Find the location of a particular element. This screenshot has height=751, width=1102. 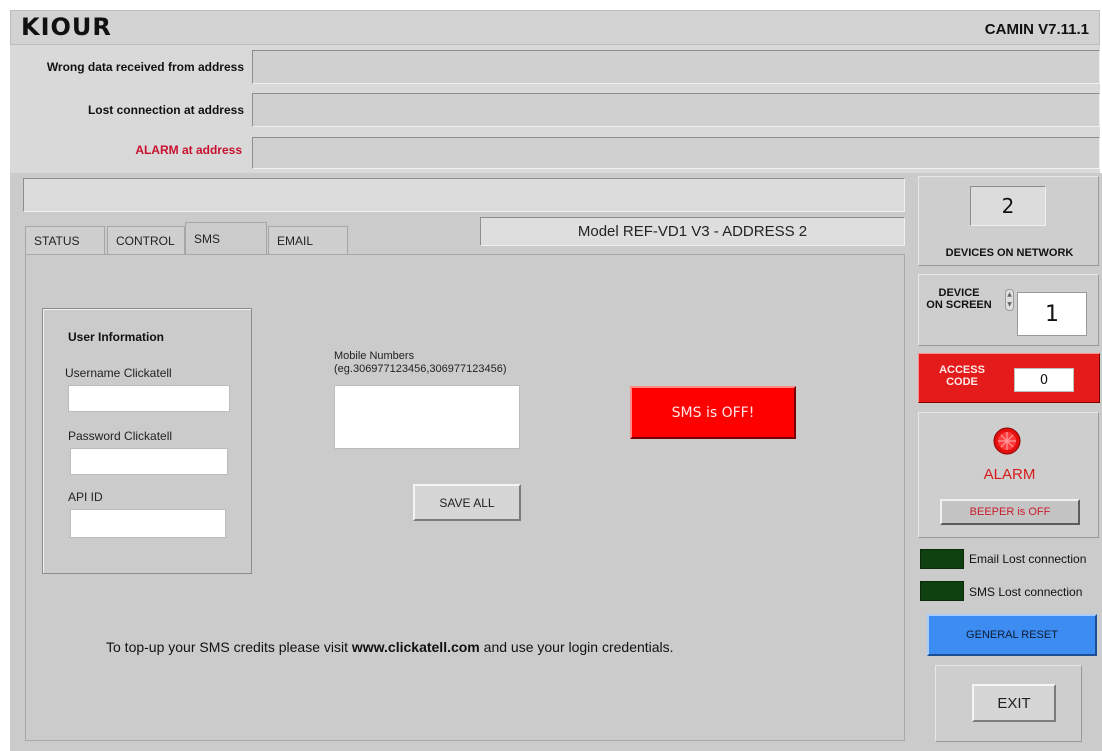

sms-lost-led is located at coordinates (942, 591).